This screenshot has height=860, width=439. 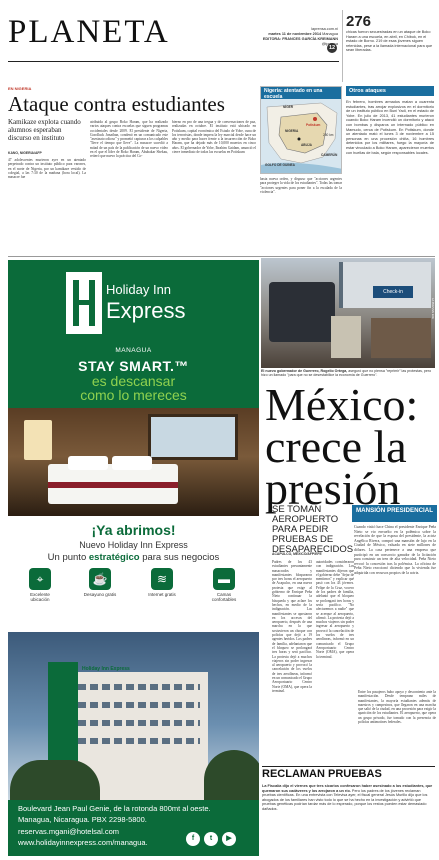 What do you see at coordinates (342, 446) in the screenshot?
I see `story2-headline: México: crece la presión` at bounding box center [342, 446].